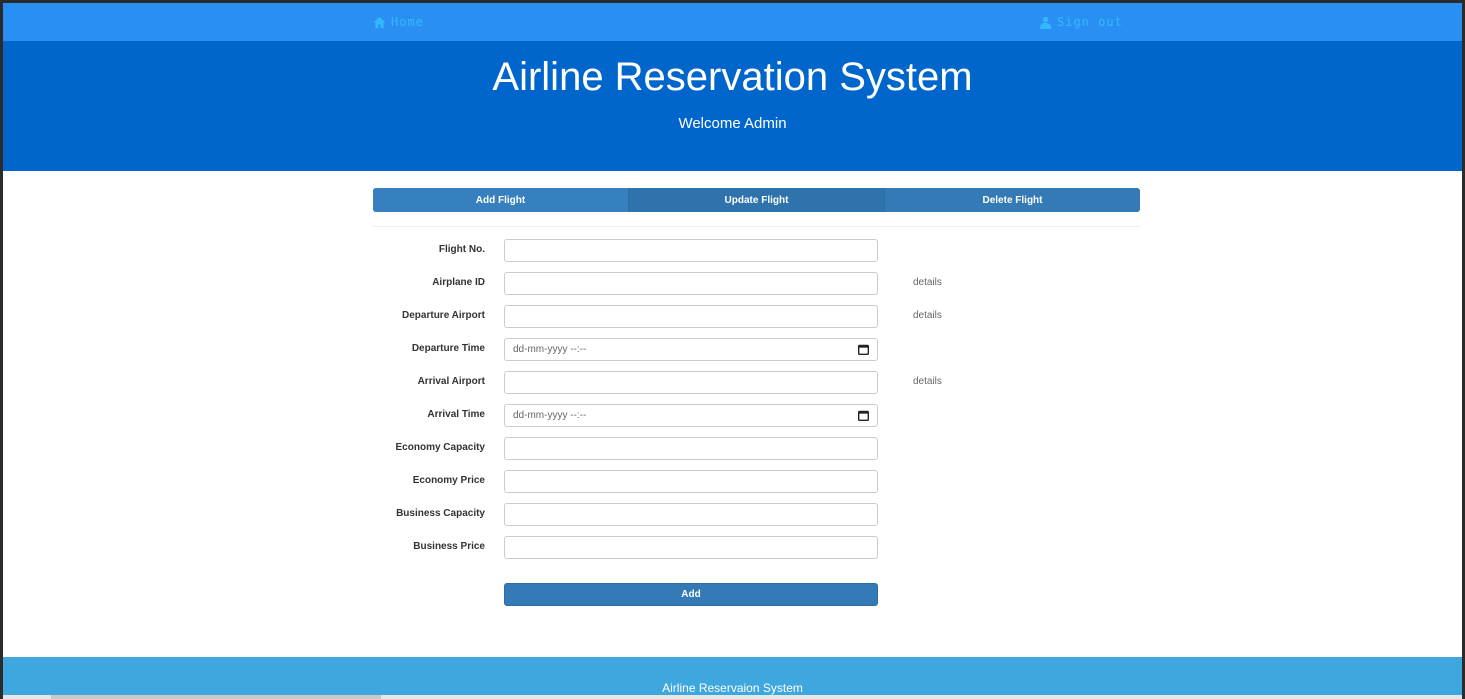 The width and height of the screenshot is (1465, 699). What do you see at coordinates (691, 594) in the screenshot?
I see `add-button: Add` at bounding box center [691, 594].